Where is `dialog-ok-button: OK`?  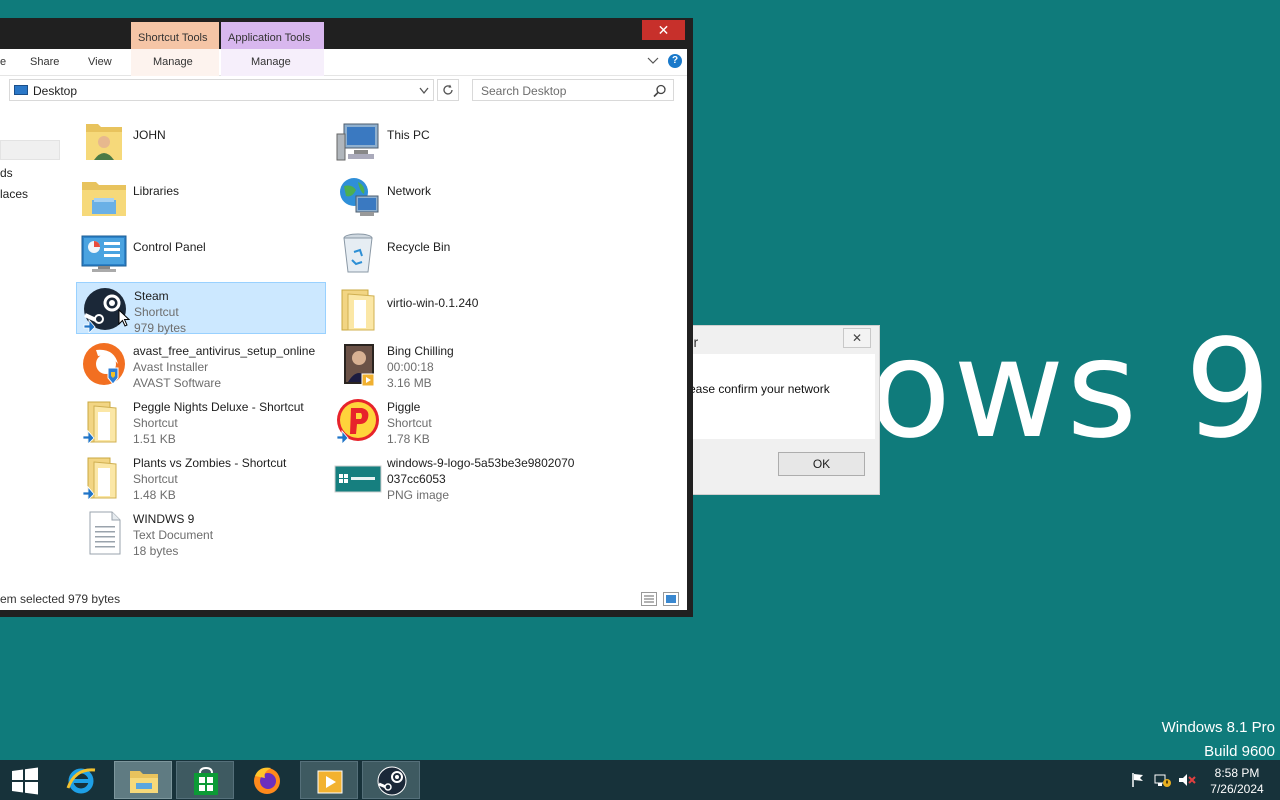 dialog-ok-button: OK is located at coordinates (821, 464).